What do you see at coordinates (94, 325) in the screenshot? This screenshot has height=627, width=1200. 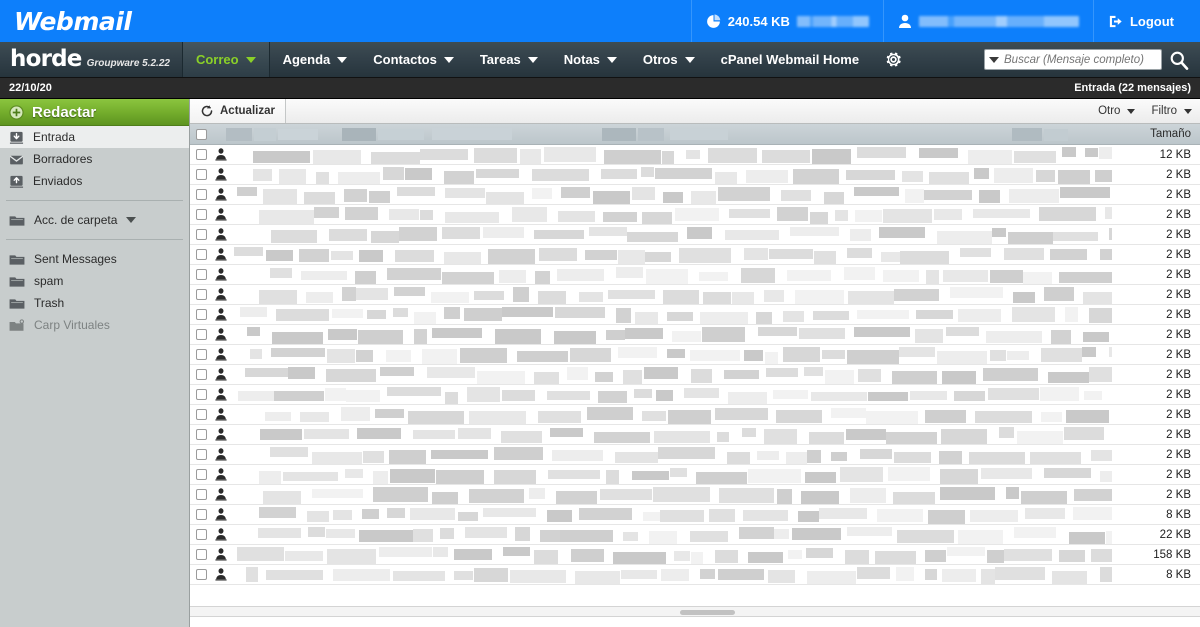 I see `sidebar-folder-carp-virtuales: Carp Virtuales` at bounding box center [94, 325].